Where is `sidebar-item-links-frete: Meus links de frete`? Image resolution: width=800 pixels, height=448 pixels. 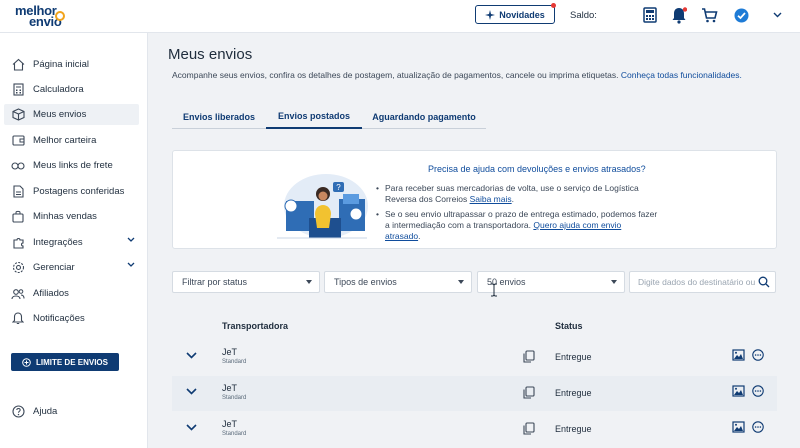 sidebar-item-links-frete: Meus links de frete is located at coordinates (71, 165).